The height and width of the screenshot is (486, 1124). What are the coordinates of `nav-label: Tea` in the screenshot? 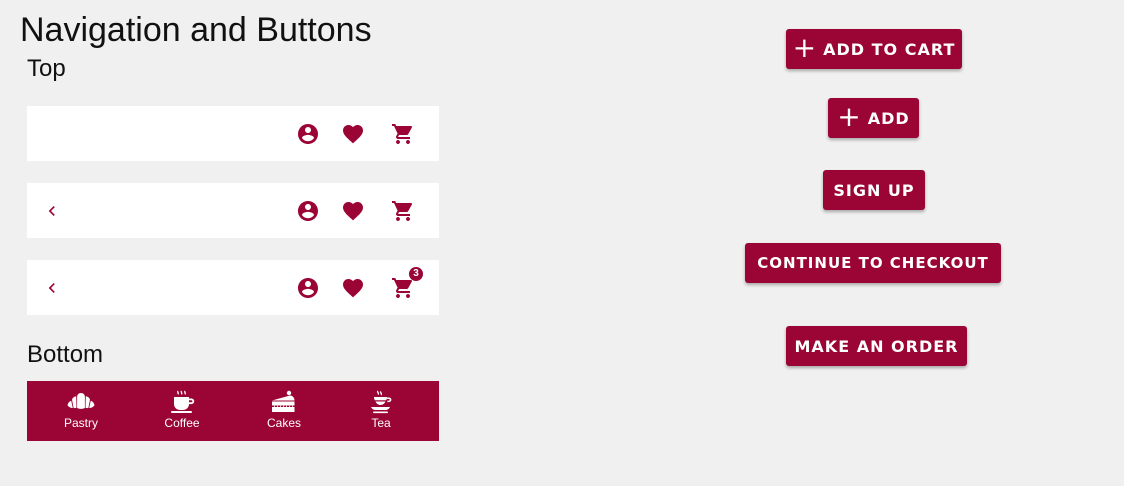 It's located at (381, 423).